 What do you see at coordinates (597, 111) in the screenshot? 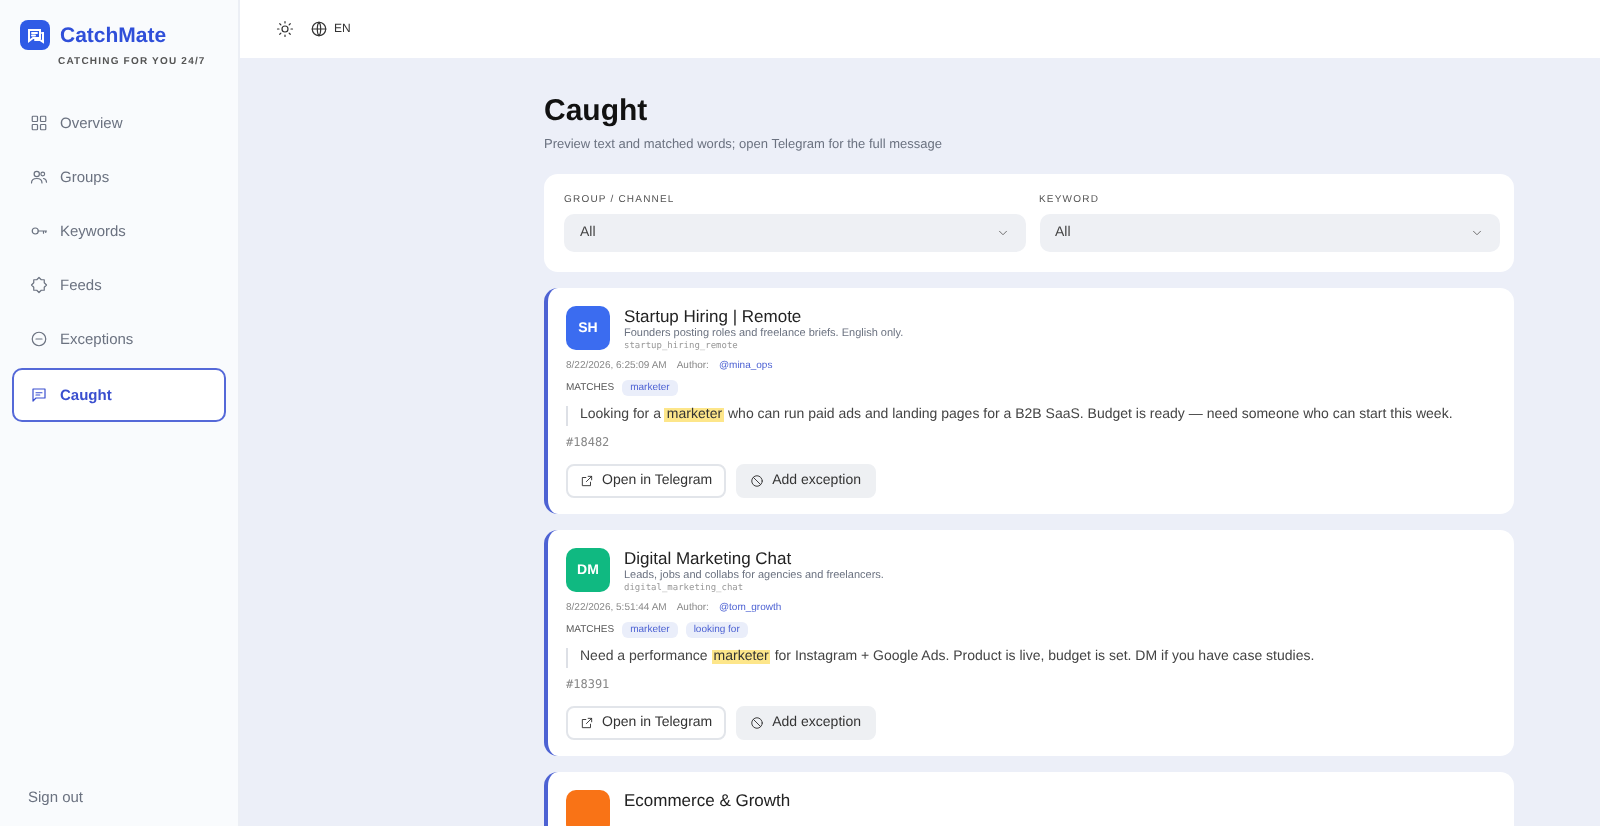
I see `page-title: Caught` at bounding box center [597, 111].